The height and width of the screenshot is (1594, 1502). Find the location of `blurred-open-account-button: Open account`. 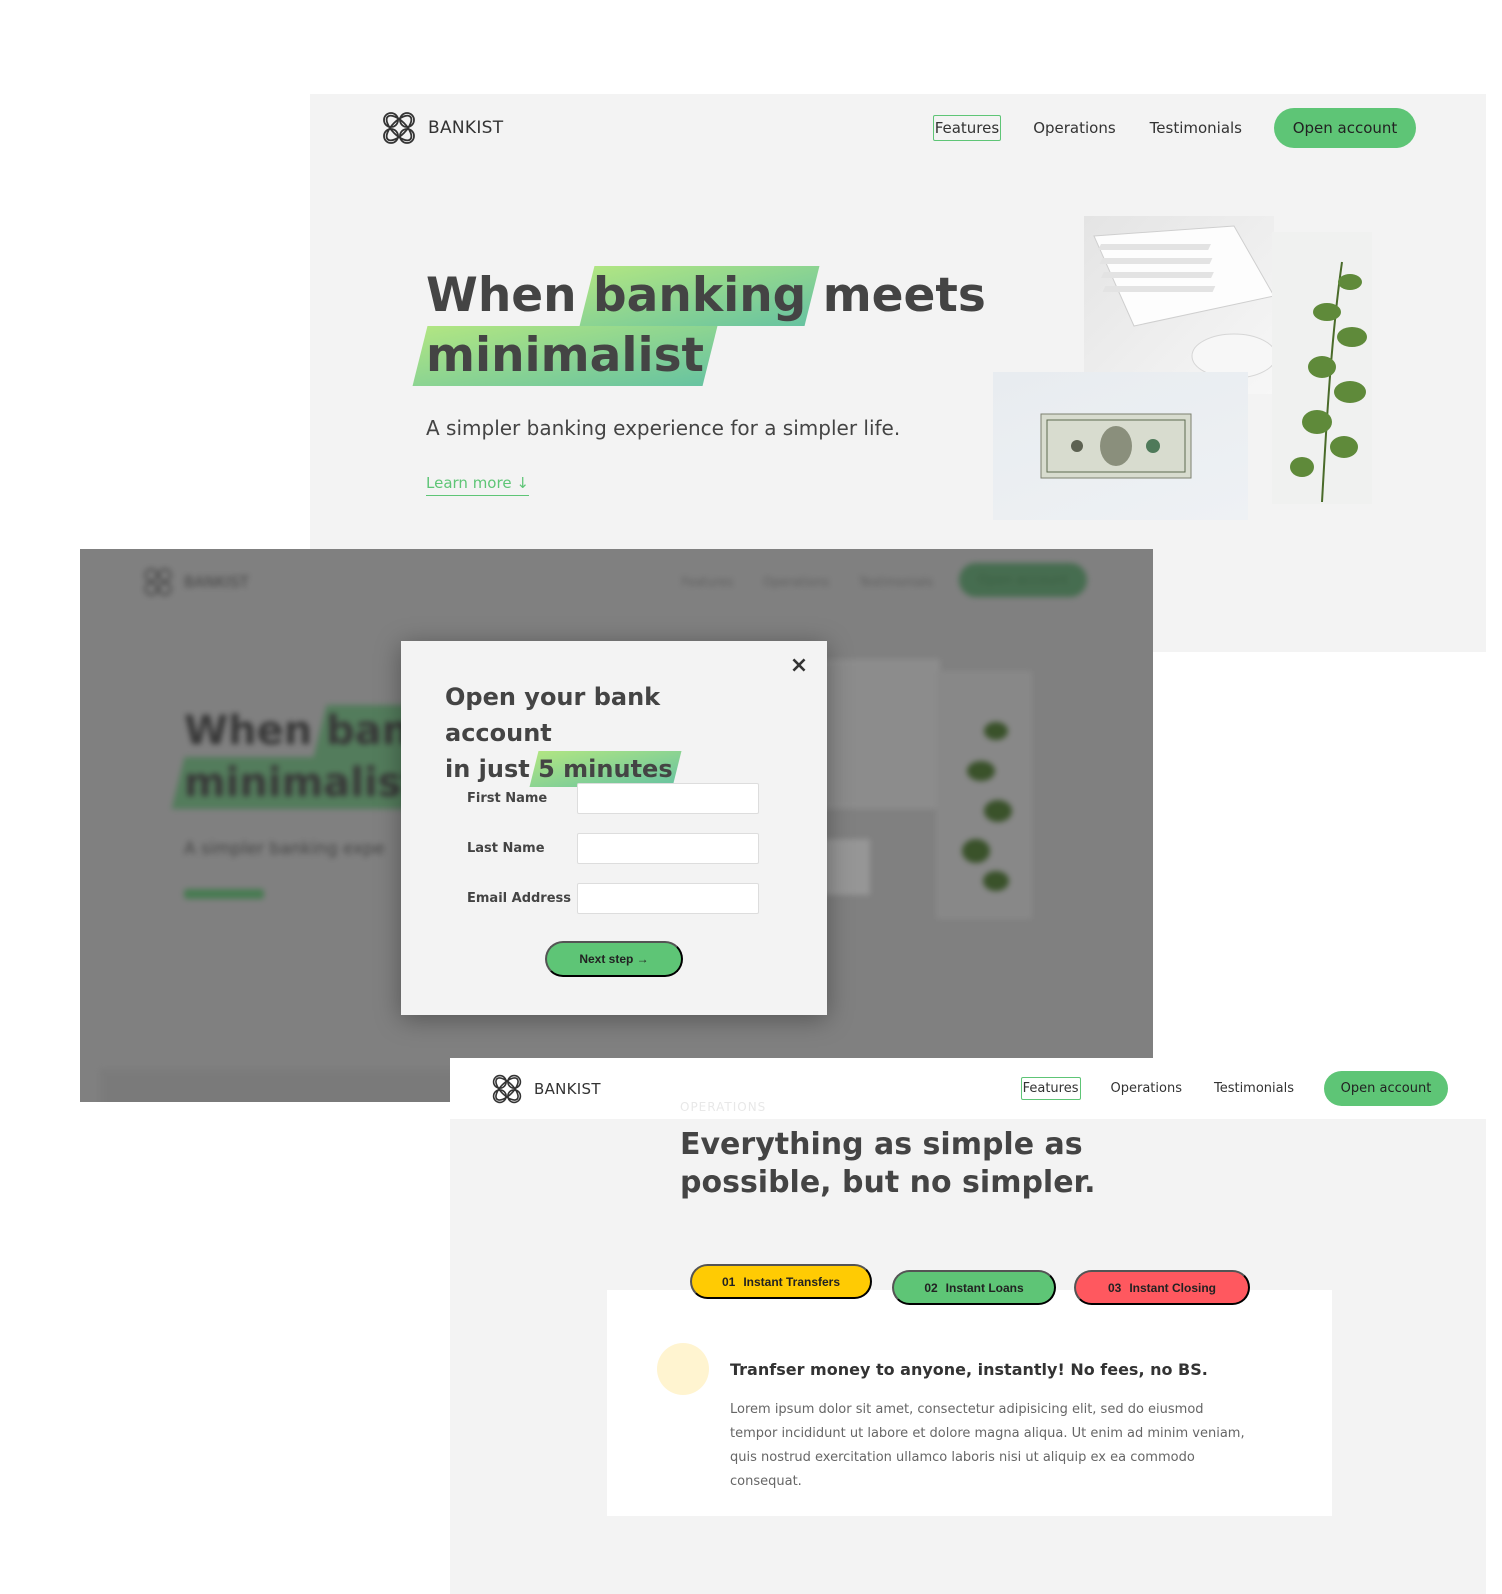

blurred-open-account-button: Open account is located at coordinates (1023, 580).